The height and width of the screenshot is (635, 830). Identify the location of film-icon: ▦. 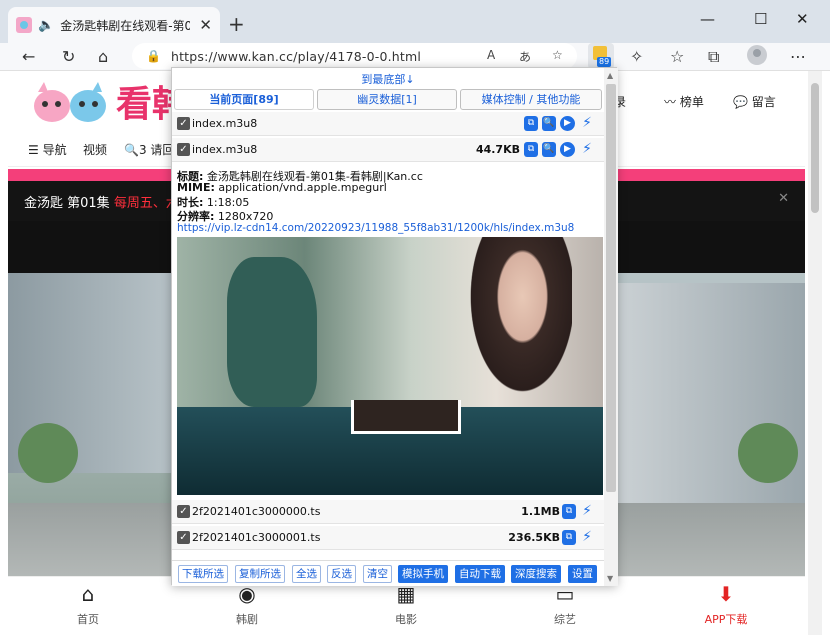
(406, 594).